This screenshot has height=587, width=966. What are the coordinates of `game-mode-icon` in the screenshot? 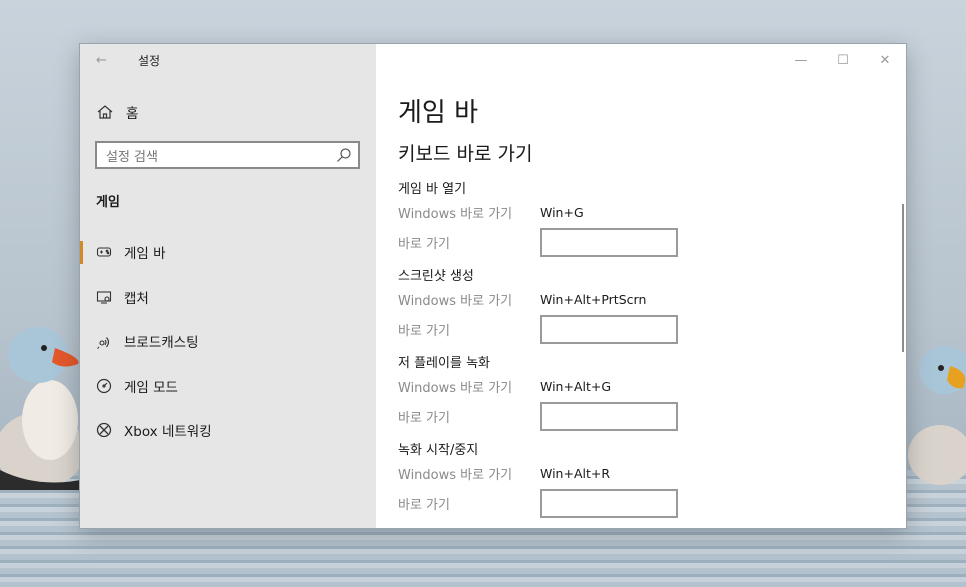 It's located at (104, 386).